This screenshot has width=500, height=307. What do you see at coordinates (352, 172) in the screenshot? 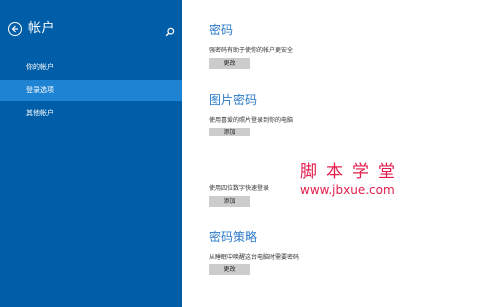
I see `watermark-text: 脚本学堂` at bounding box center [352, 172].